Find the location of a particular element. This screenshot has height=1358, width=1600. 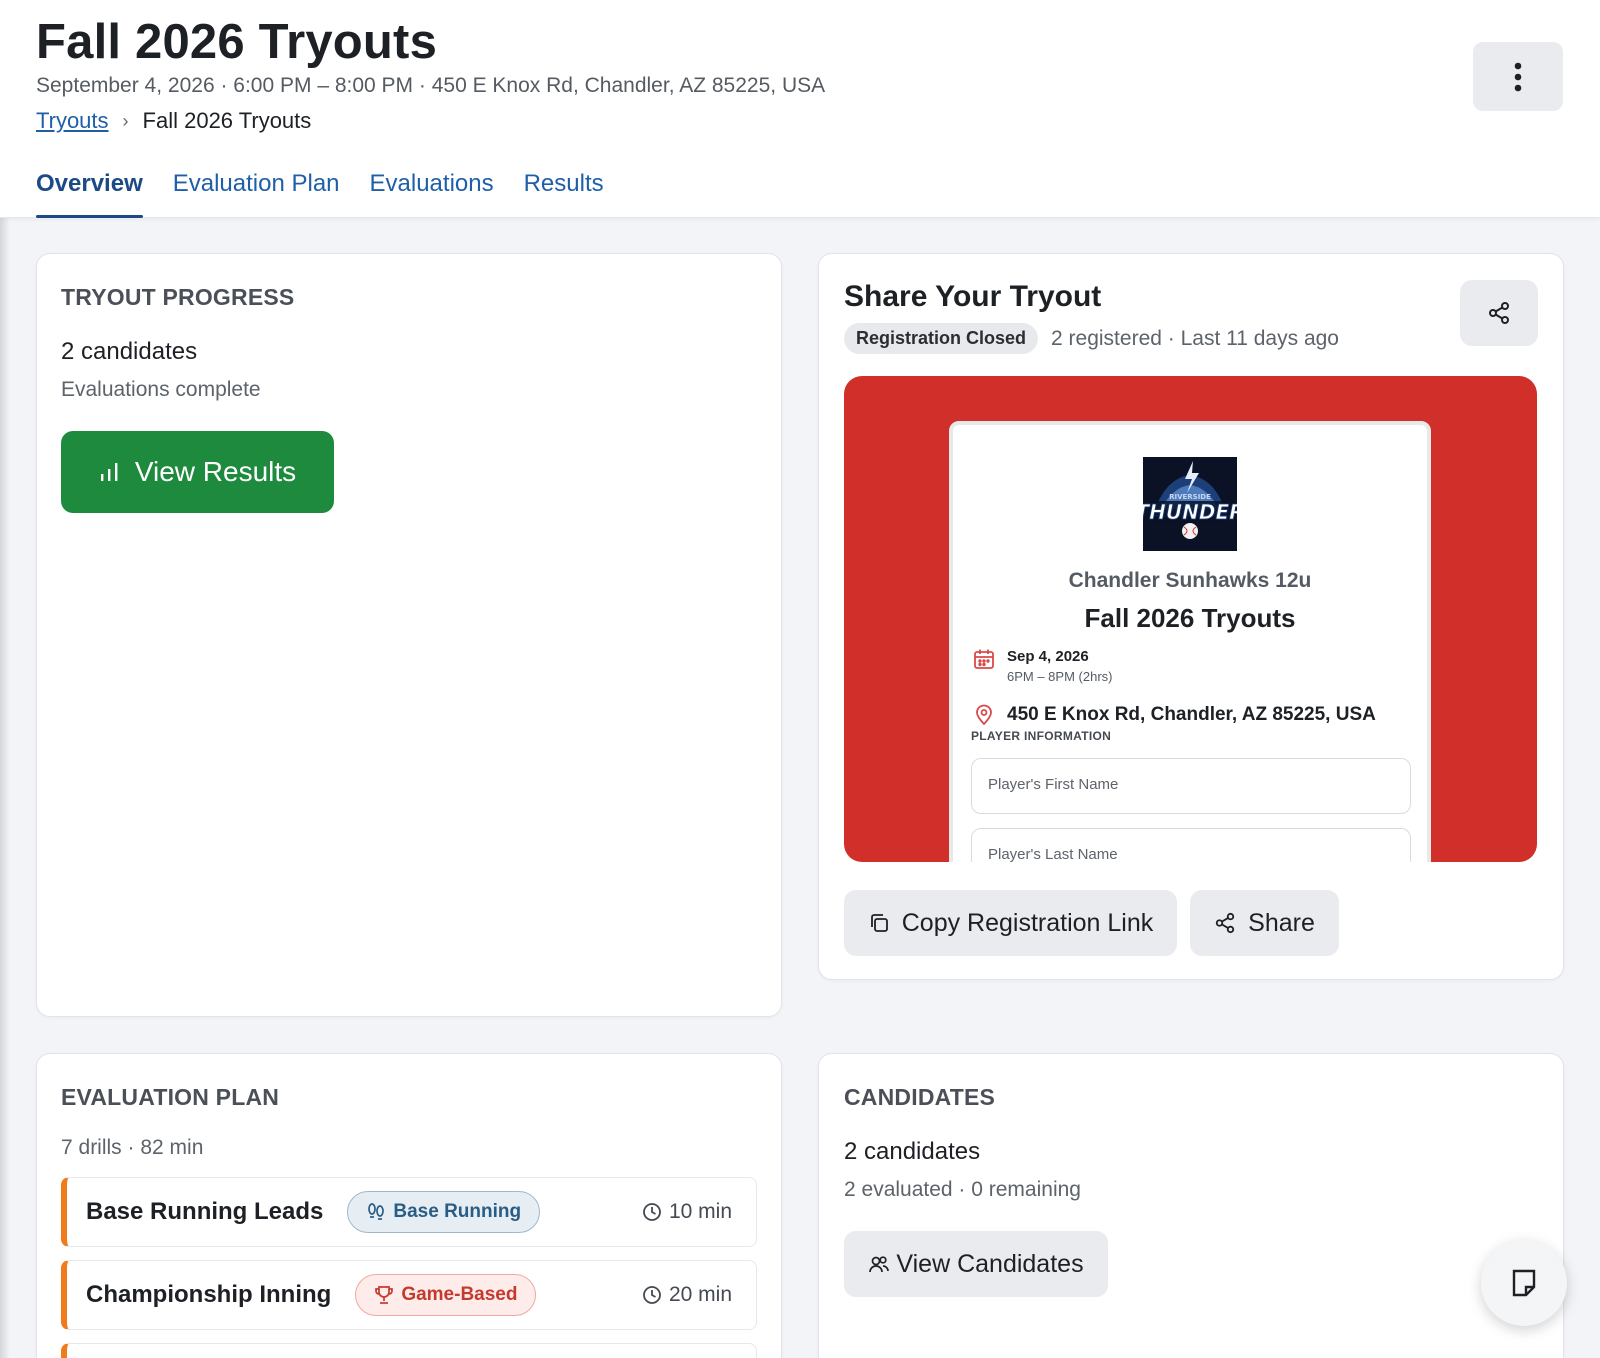

page-edge-shadow is located at coordinates (5, 788).